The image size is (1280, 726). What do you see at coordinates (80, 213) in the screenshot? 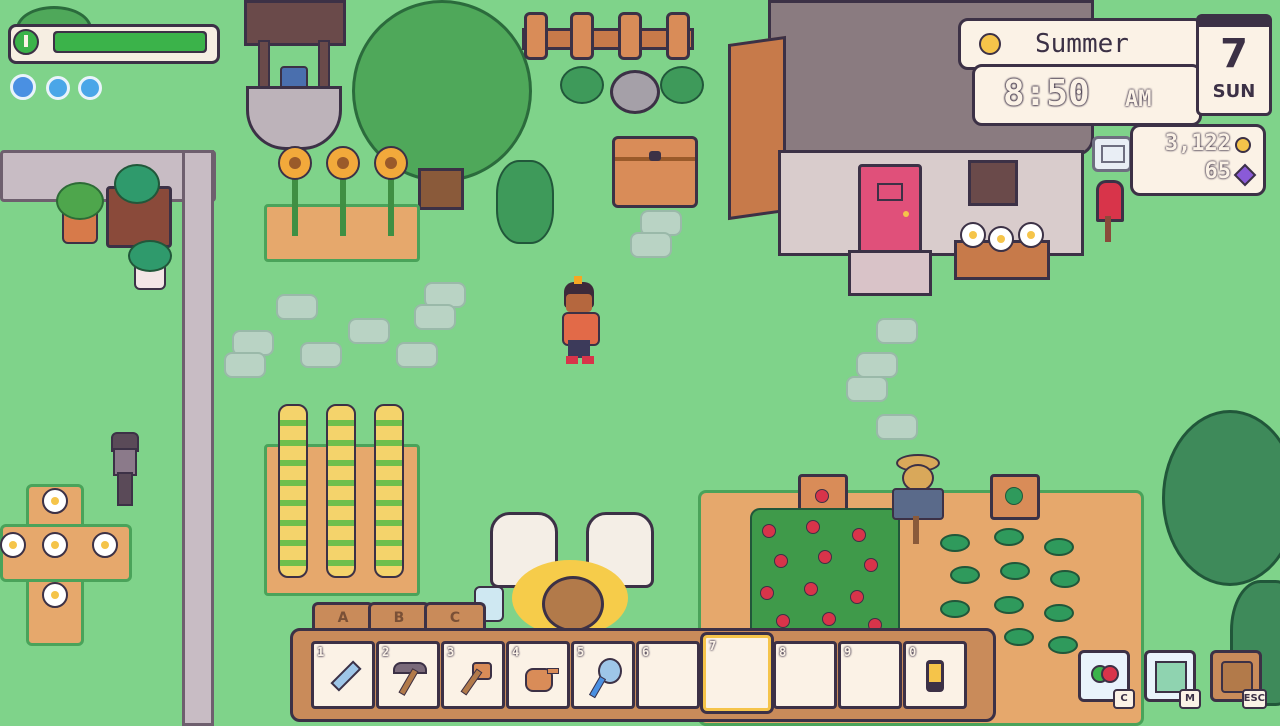
I see `potted-flower` at bounding box center [80, 213].